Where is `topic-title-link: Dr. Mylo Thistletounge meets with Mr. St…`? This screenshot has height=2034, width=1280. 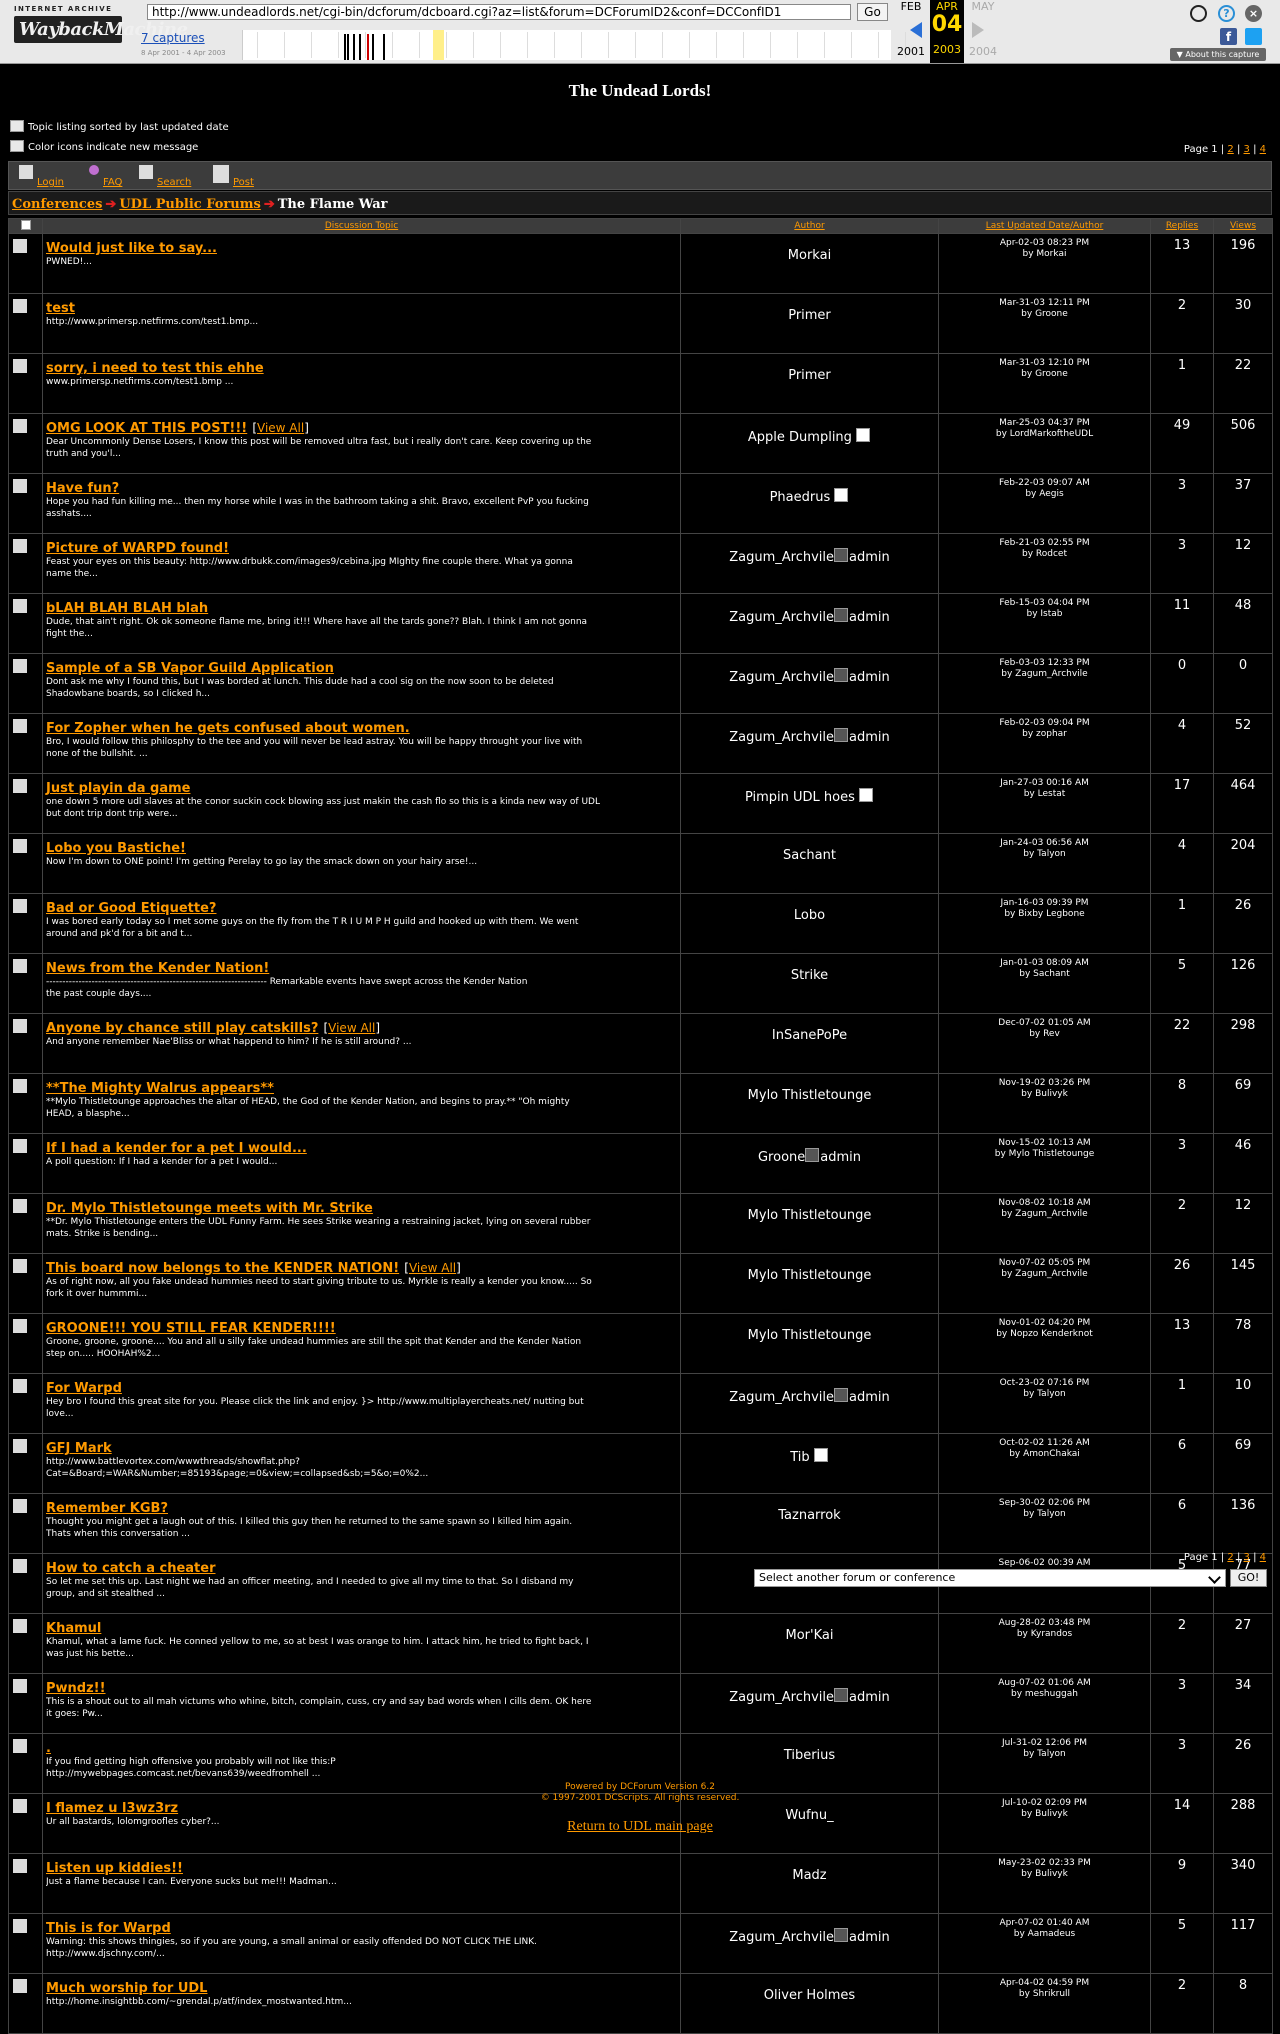
topic-title-link: Dr. Mylo Thistletounge meets with Mr. St… is located at coordinates (209, 1208).